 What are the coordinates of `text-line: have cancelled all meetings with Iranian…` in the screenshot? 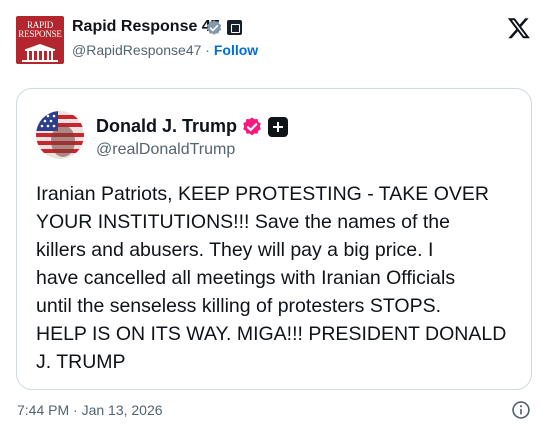 It's located at (246, 278).